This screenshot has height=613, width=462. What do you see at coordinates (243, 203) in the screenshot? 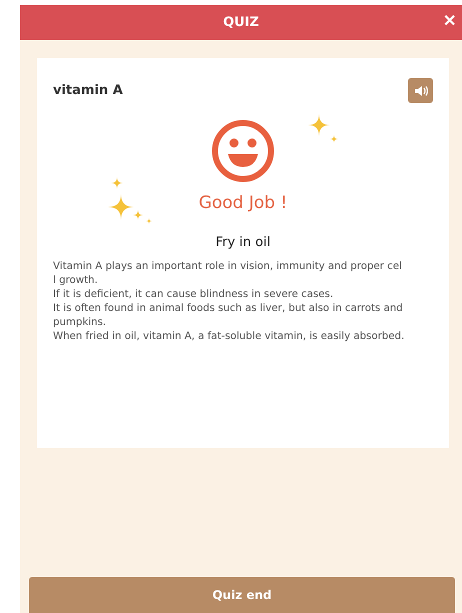
I see `result-text: Good Job !` at bounding box center [243, 203].